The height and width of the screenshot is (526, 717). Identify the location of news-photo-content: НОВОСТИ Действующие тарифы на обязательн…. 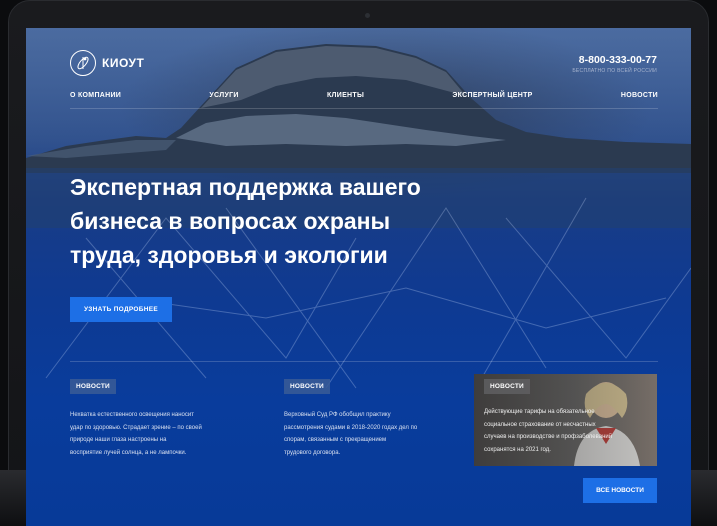
(566, 415).